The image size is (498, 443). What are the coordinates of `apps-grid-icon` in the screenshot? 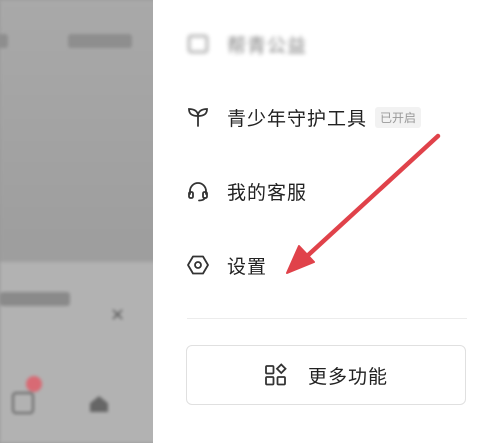 It's located at (276, 375).